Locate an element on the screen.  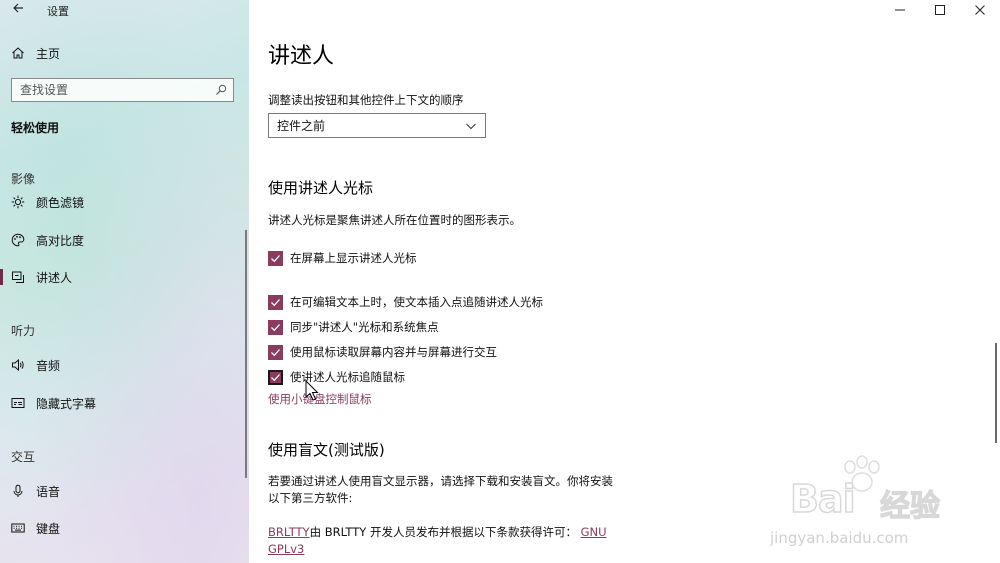
sun-icon is located at coordinates (18, 202).